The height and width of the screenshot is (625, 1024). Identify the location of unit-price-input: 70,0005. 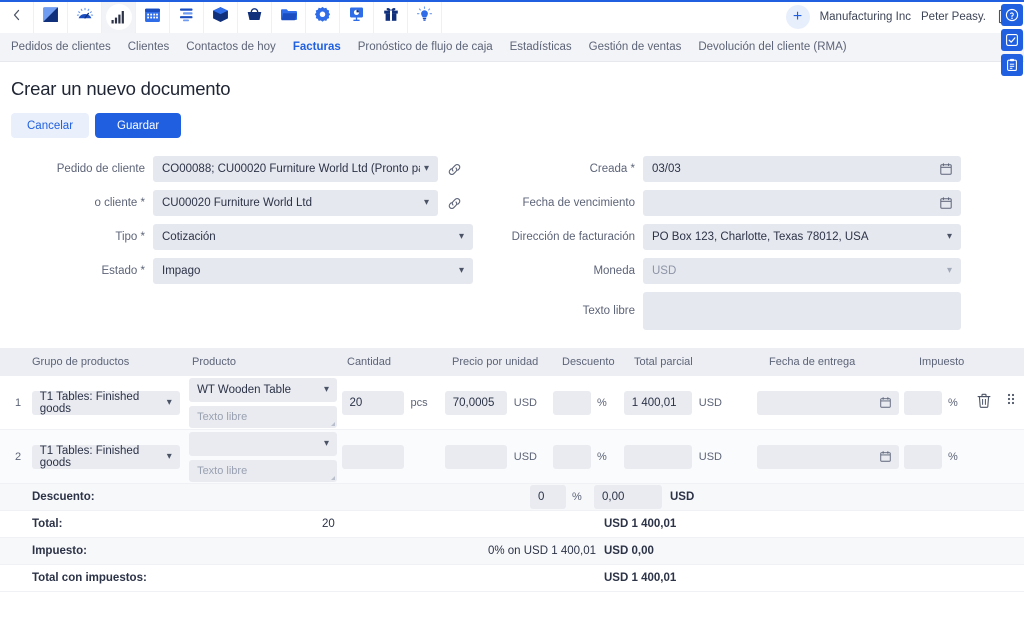
(475, 402).